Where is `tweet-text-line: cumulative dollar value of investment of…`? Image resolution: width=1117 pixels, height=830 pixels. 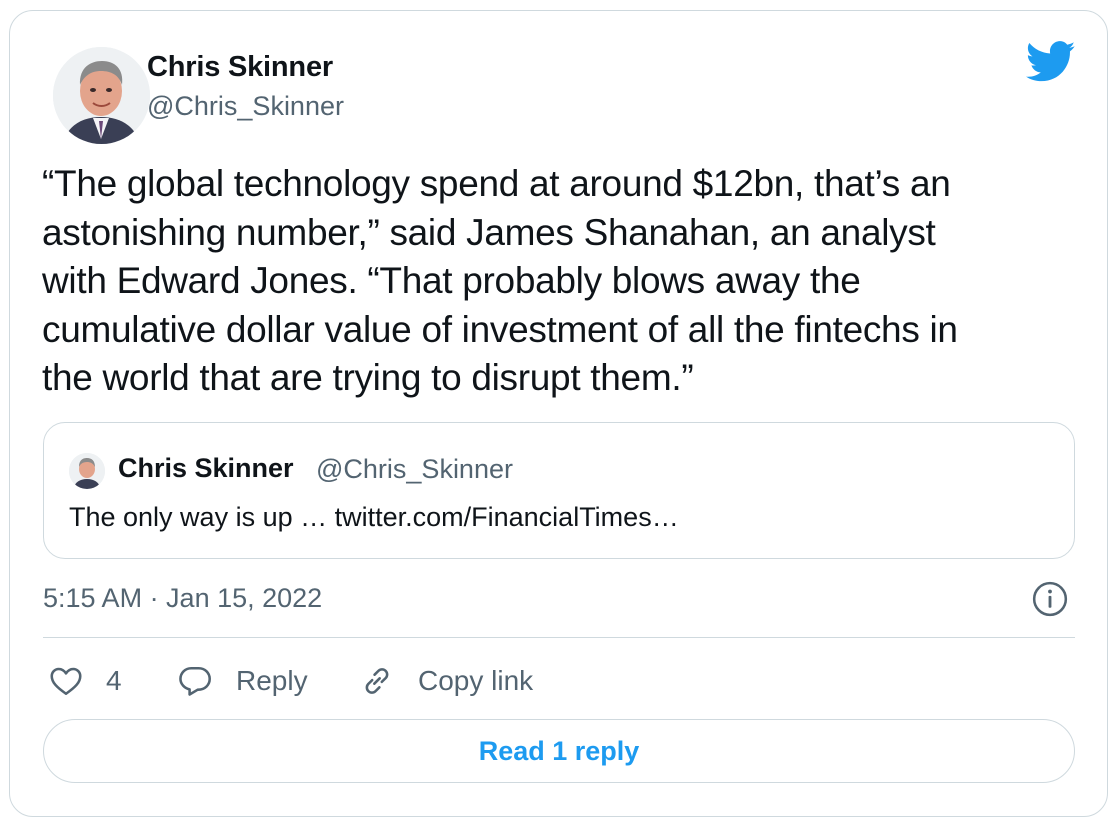
tweet-text-line: cumulative dollar value of investment of… is located at coordinates (500, 329).